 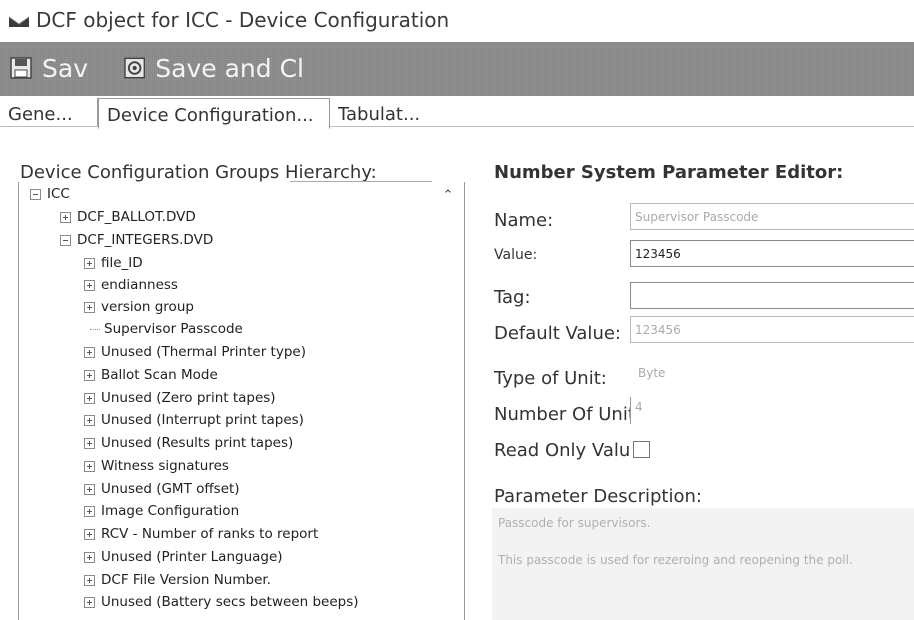 What do you see at coordinates (188, 398) in the screenshot?
I see `tree-item-label: Unused (Zero print tapes)` at bounding box center [188, 398].